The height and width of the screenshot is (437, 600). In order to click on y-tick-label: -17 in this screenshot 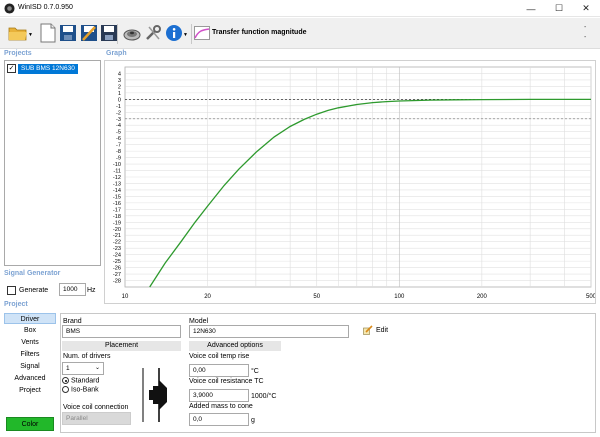, I will do `click(117, 210)`.